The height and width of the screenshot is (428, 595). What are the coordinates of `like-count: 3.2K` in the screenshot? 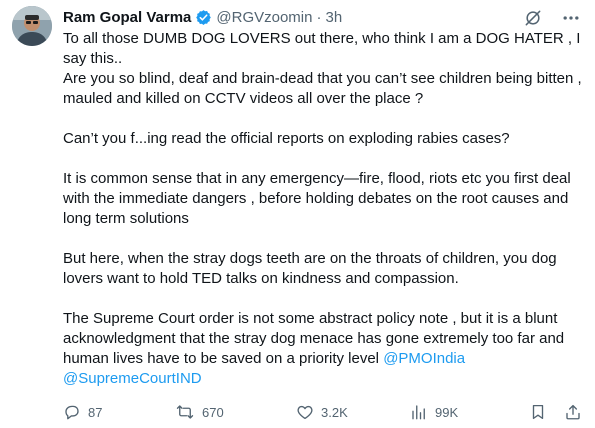 It's located at (334, 412).